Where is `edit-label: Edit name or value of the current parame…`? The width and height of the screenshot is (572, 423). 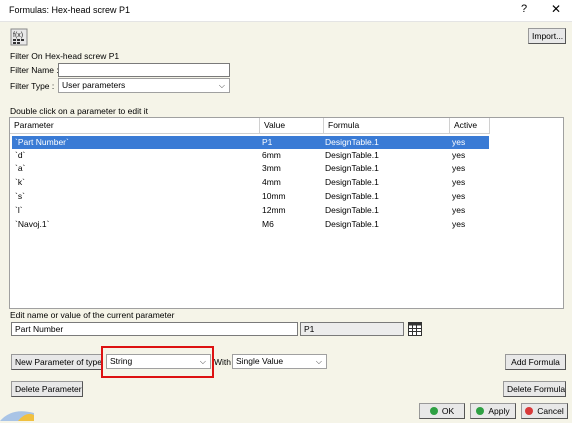
edit-label: Edit name or value of the current parame… is located at coordinates (92, 315).